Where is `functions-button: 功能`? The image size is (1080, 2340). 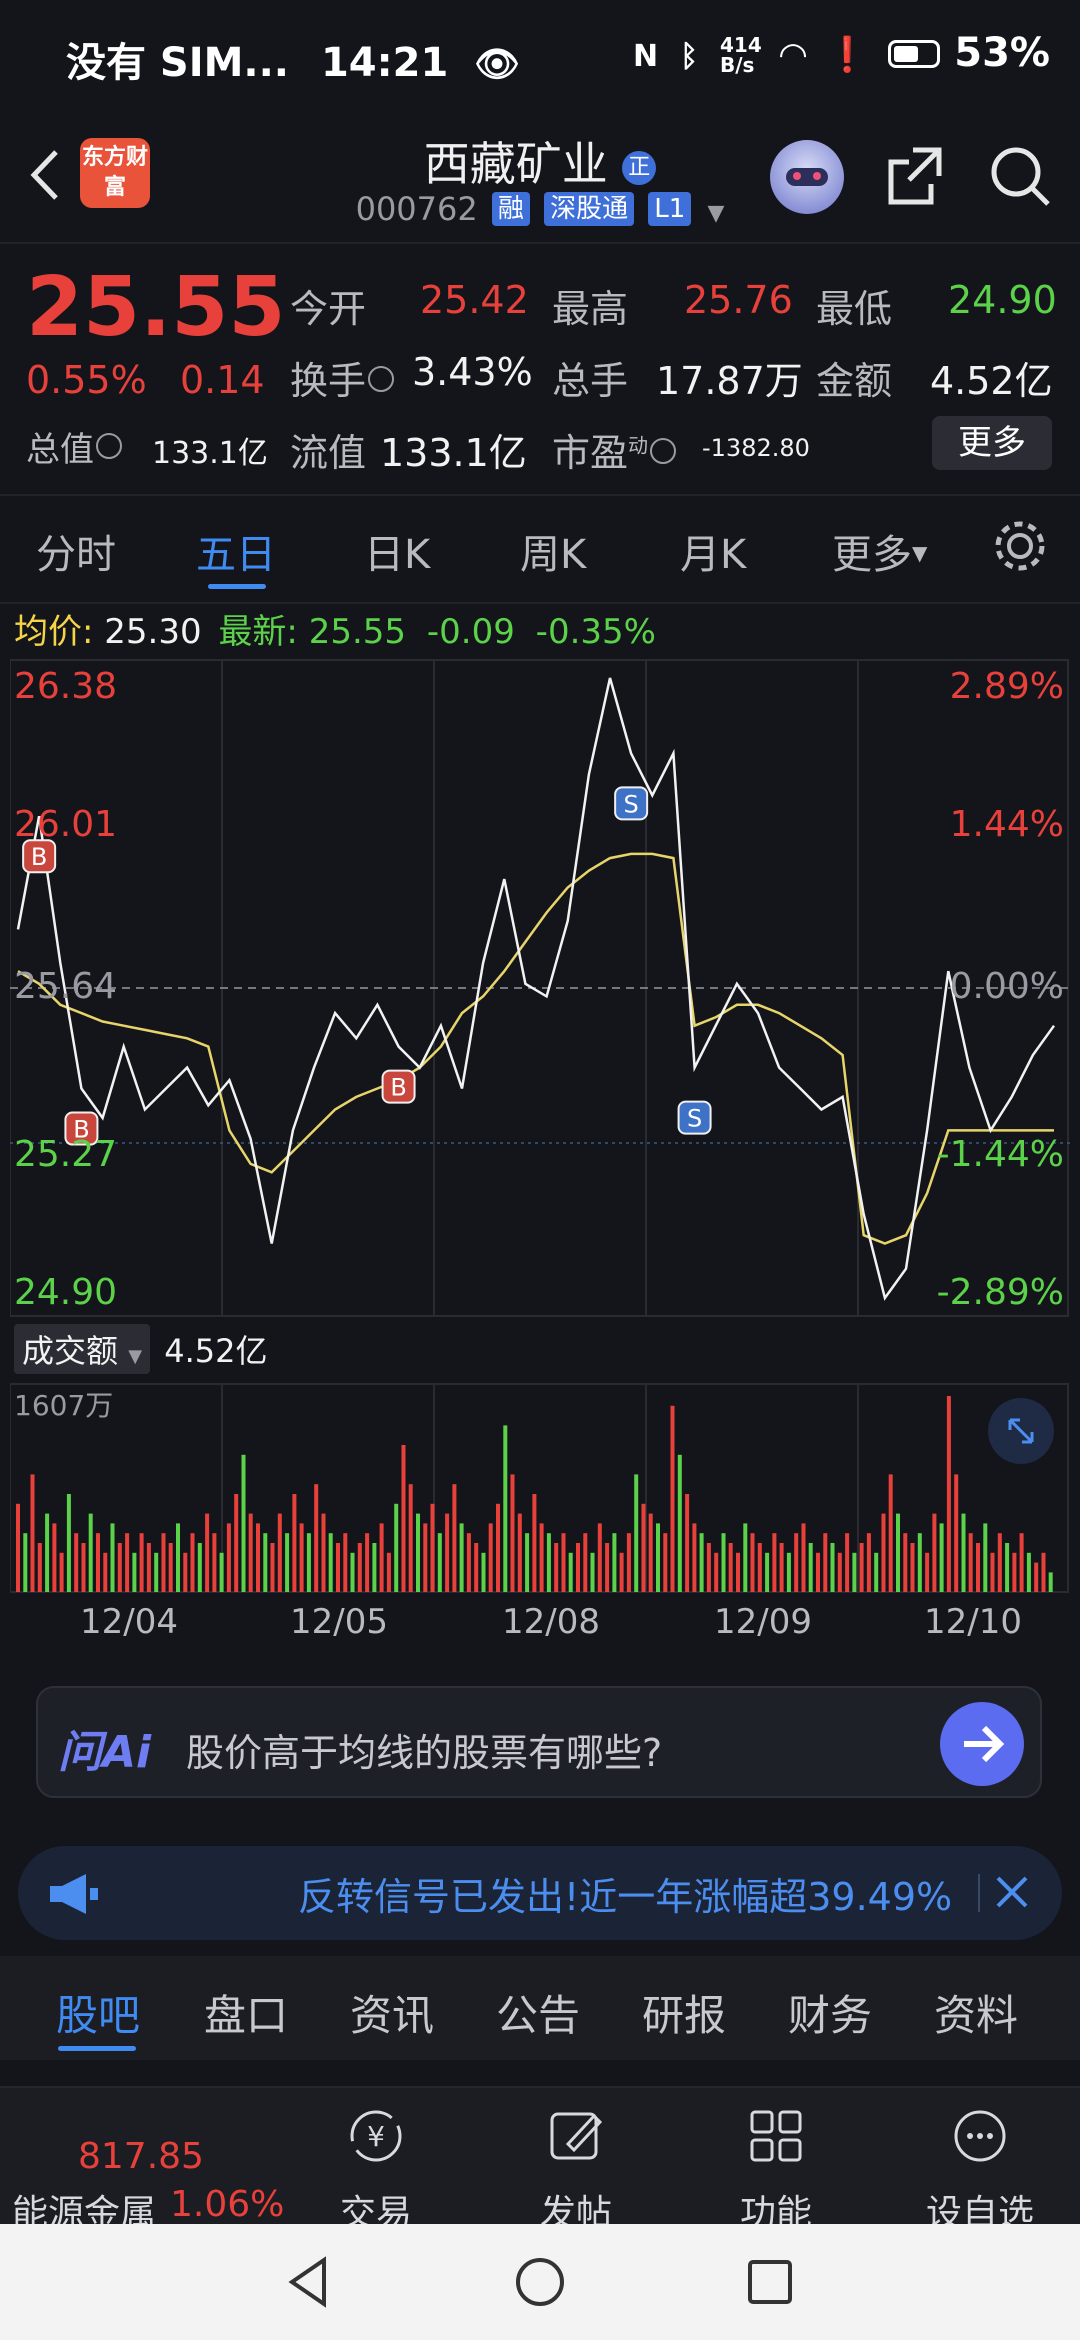
functions-button: 功能 is located at coordinates (776, 2161).